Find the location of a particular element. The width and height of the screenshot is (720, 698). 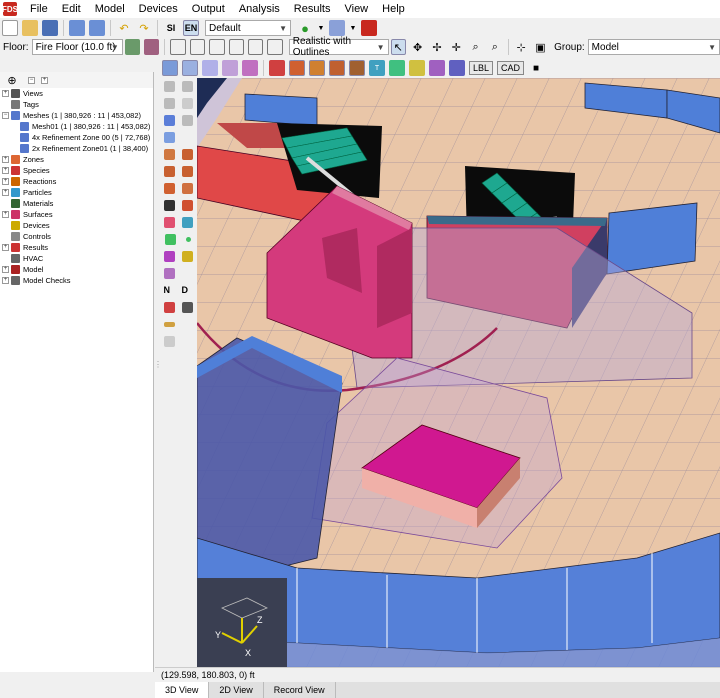

tree-item: Materials is located at coordinates (76, 203).